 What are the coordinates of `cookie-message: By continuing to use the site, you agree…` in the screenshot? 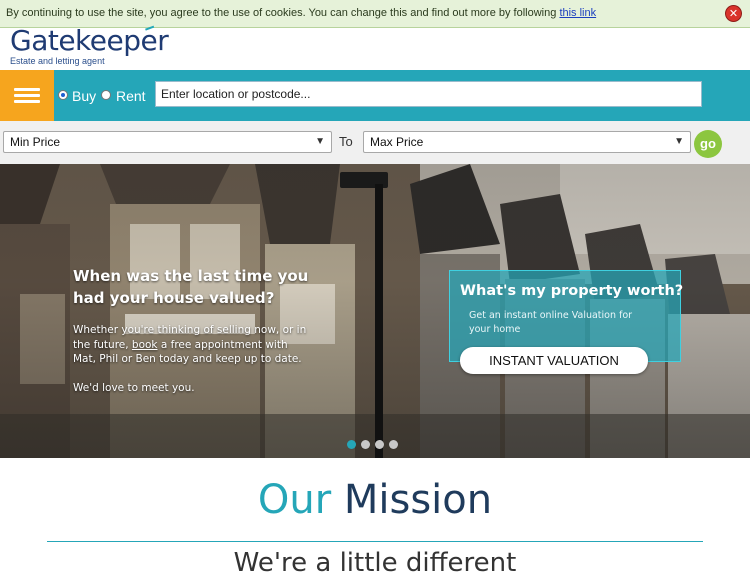 It's located at (301, 13).